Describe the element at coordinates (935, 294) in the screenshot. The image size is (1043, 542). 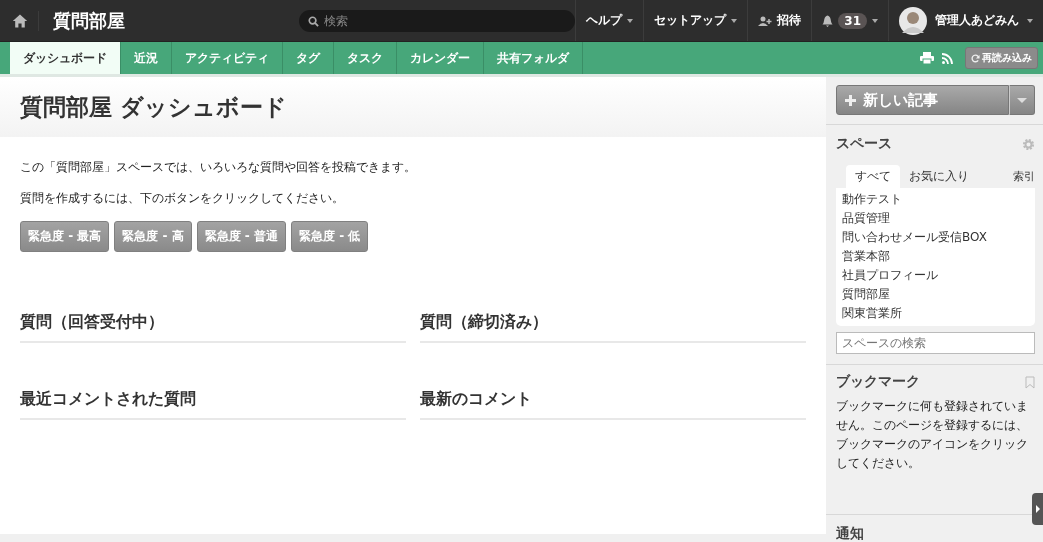
I see `space-link: 質問部屋` at that location.